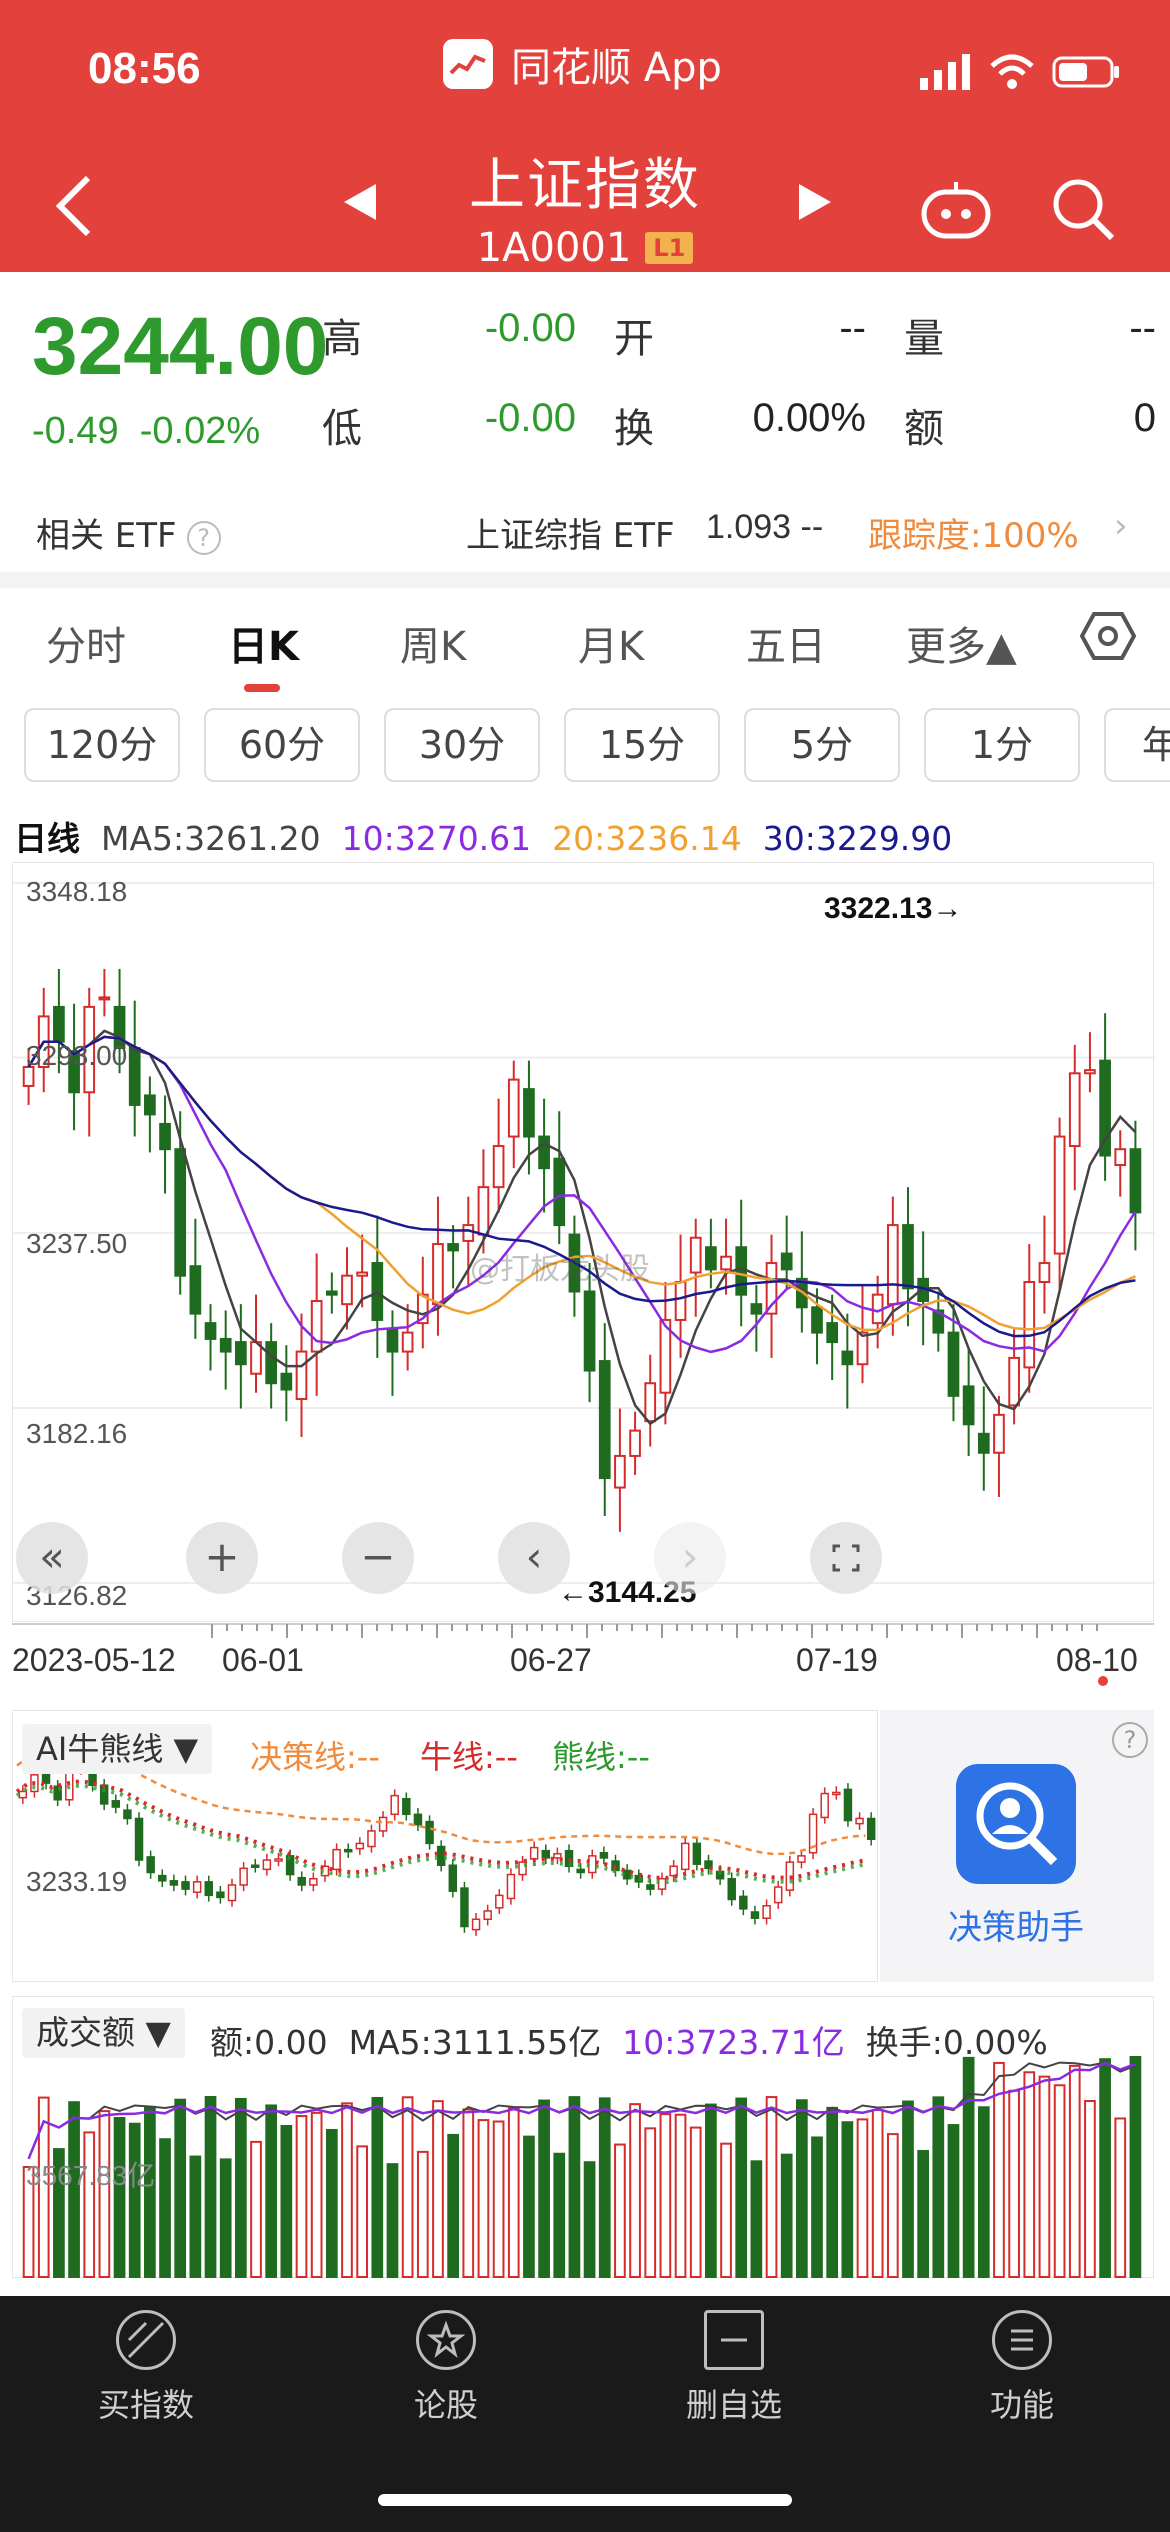 This screenshot has width=1170, height=2532. What do you see at coordinates (222, 1558) in the screenshot?
I see `zoom-in-icon: +` at bounding box center [222, 1558].